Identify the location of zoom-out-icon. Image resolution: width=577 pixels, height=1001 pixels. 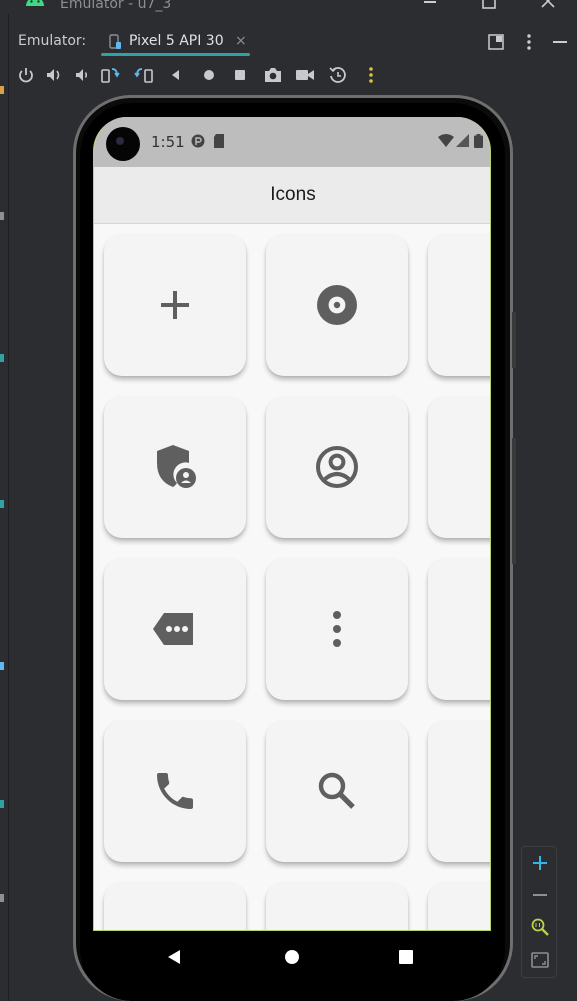
(540, 895).